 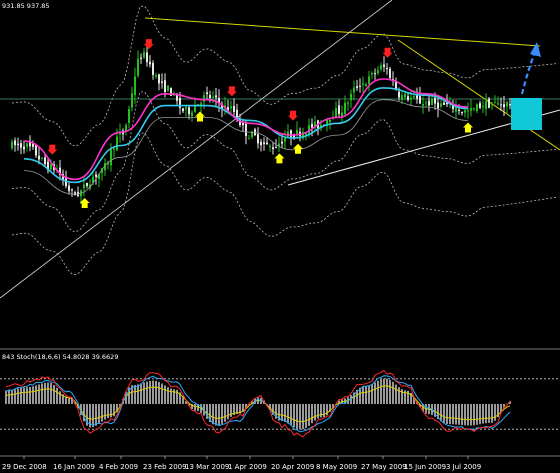 What do you see at coordinates (425, 467) in the screenshot?
I see `x-axis-tick-label: 15 Jun 2009` at bounding box center [425, 467].